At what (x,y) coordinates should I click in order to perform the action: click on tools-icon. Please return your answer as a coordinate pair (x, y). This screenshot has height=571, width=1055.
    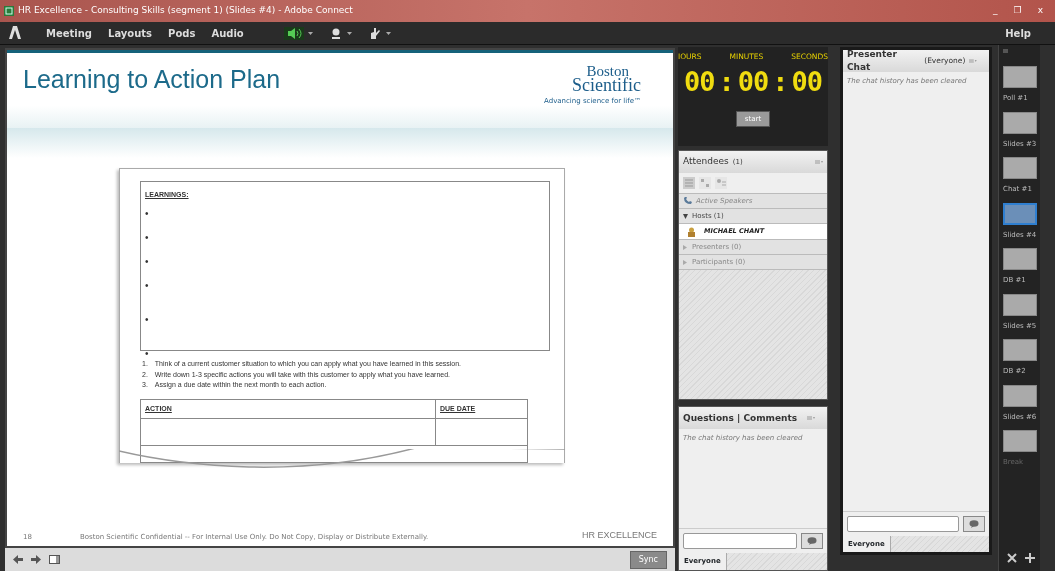
    Looking at the image, I should click on (1012, 558).